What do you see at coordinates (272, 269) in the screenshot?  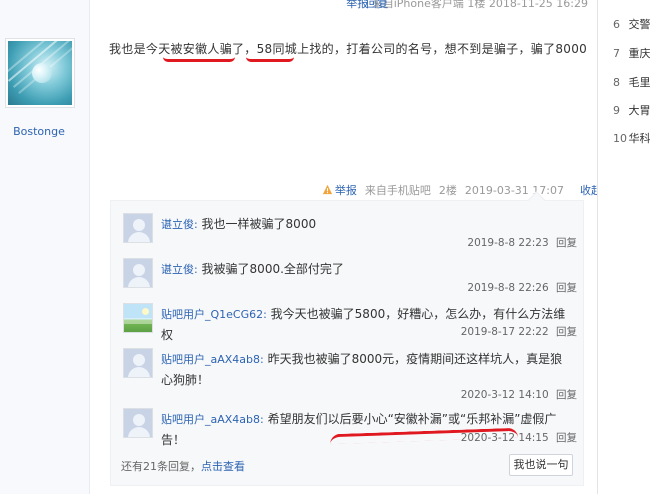 I see `reply-text: 我被骗了8000.全部付完了` at bounding box center [272, 269].